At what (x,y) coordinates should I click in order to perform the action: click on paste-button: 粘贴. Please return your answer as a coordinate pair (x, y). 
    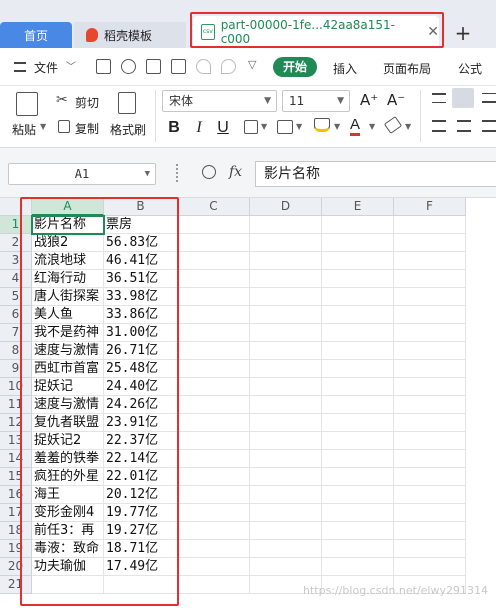
    Looking at the image, I should click on (24, 129).